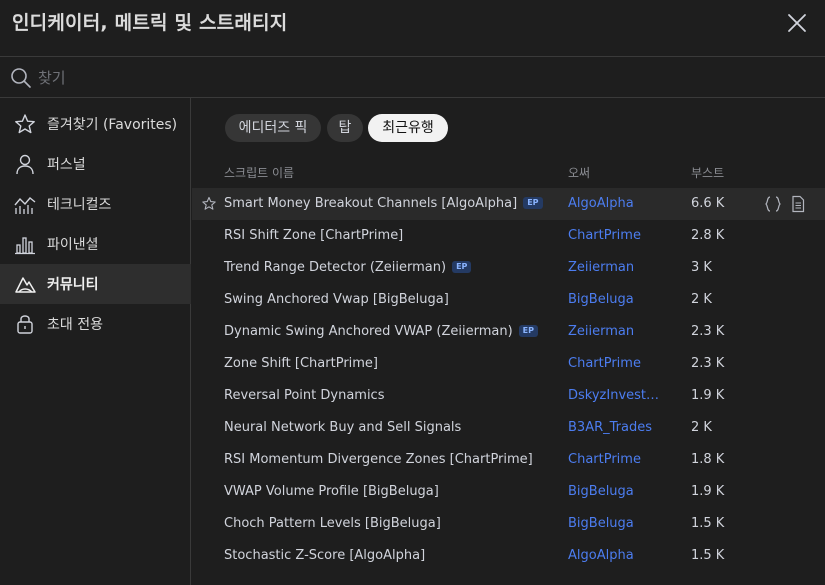 The image size is (825, 585). I want to click on sidebar-item-personal: 퍼스널, so click(95, 164).